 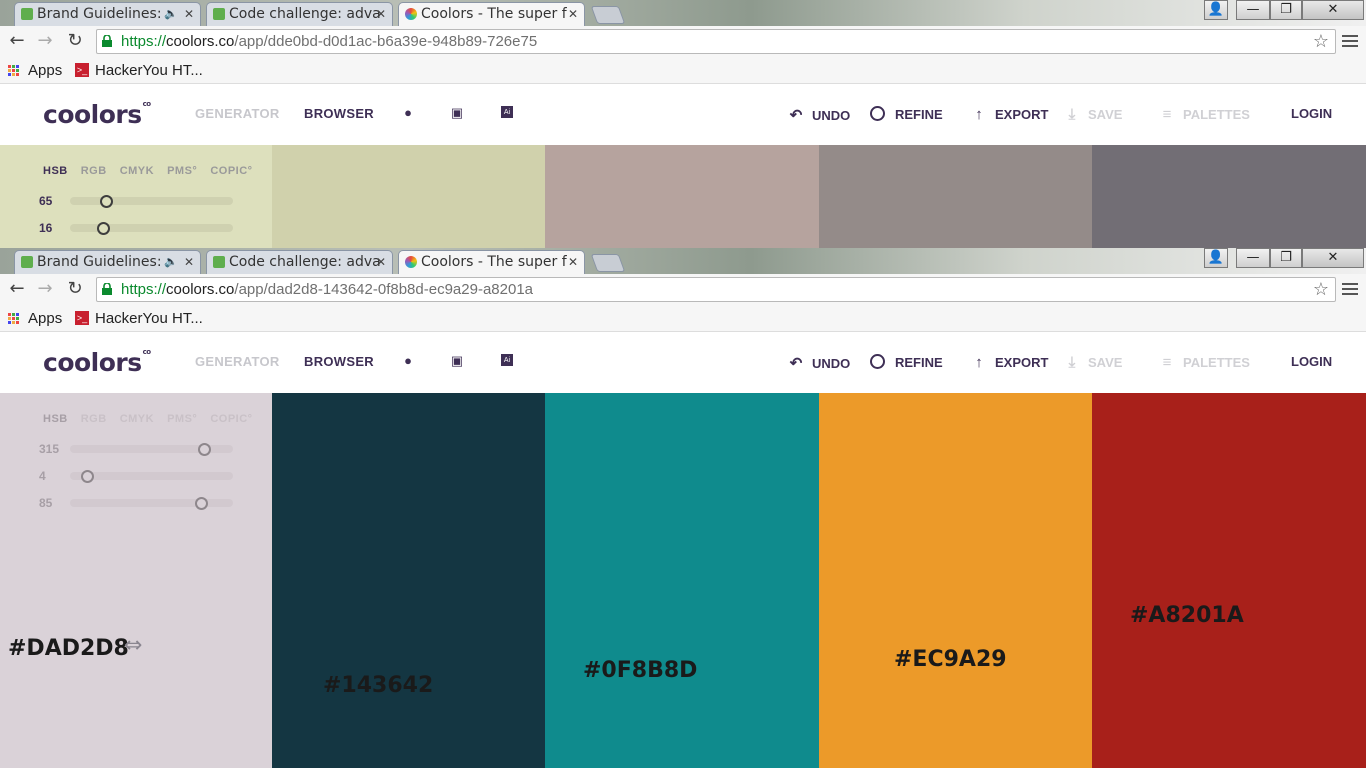 I want to click on color-swatch: #143642, so click(x=408, y=580).